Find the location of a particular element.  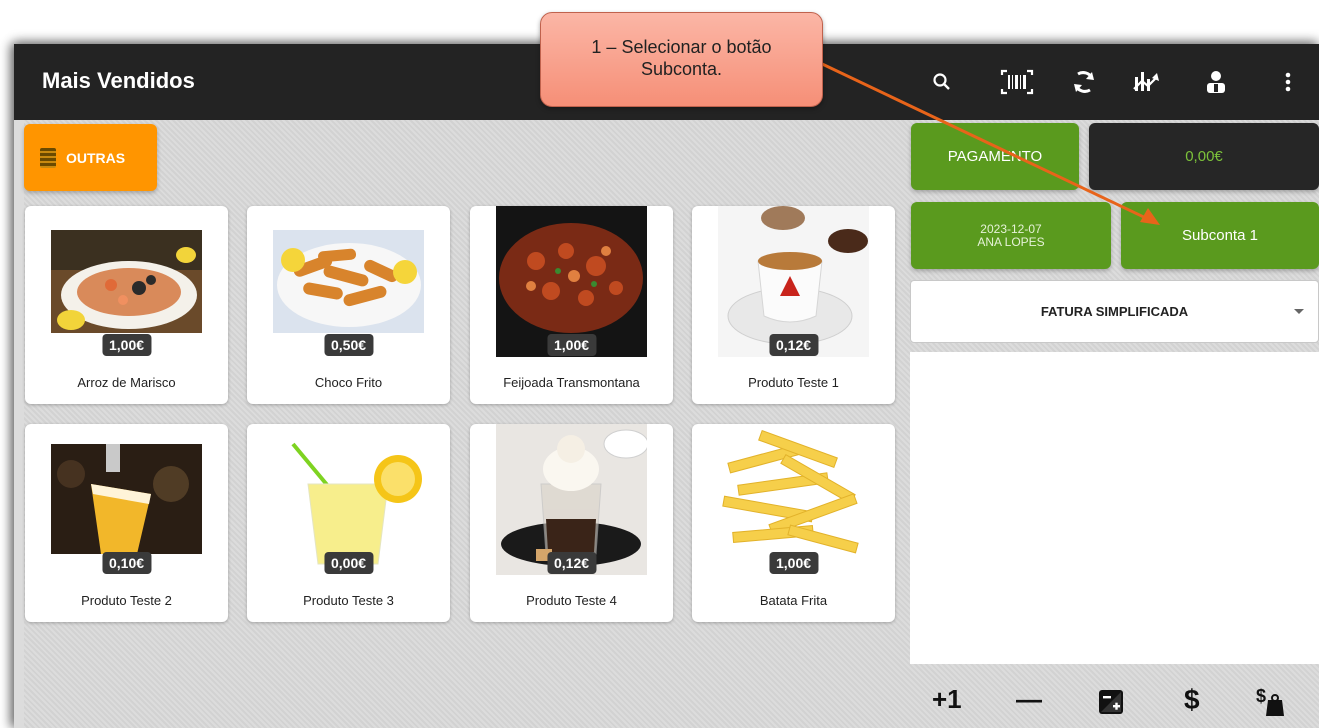

dollar-icon: $ is located at coordinates (1192, 700).